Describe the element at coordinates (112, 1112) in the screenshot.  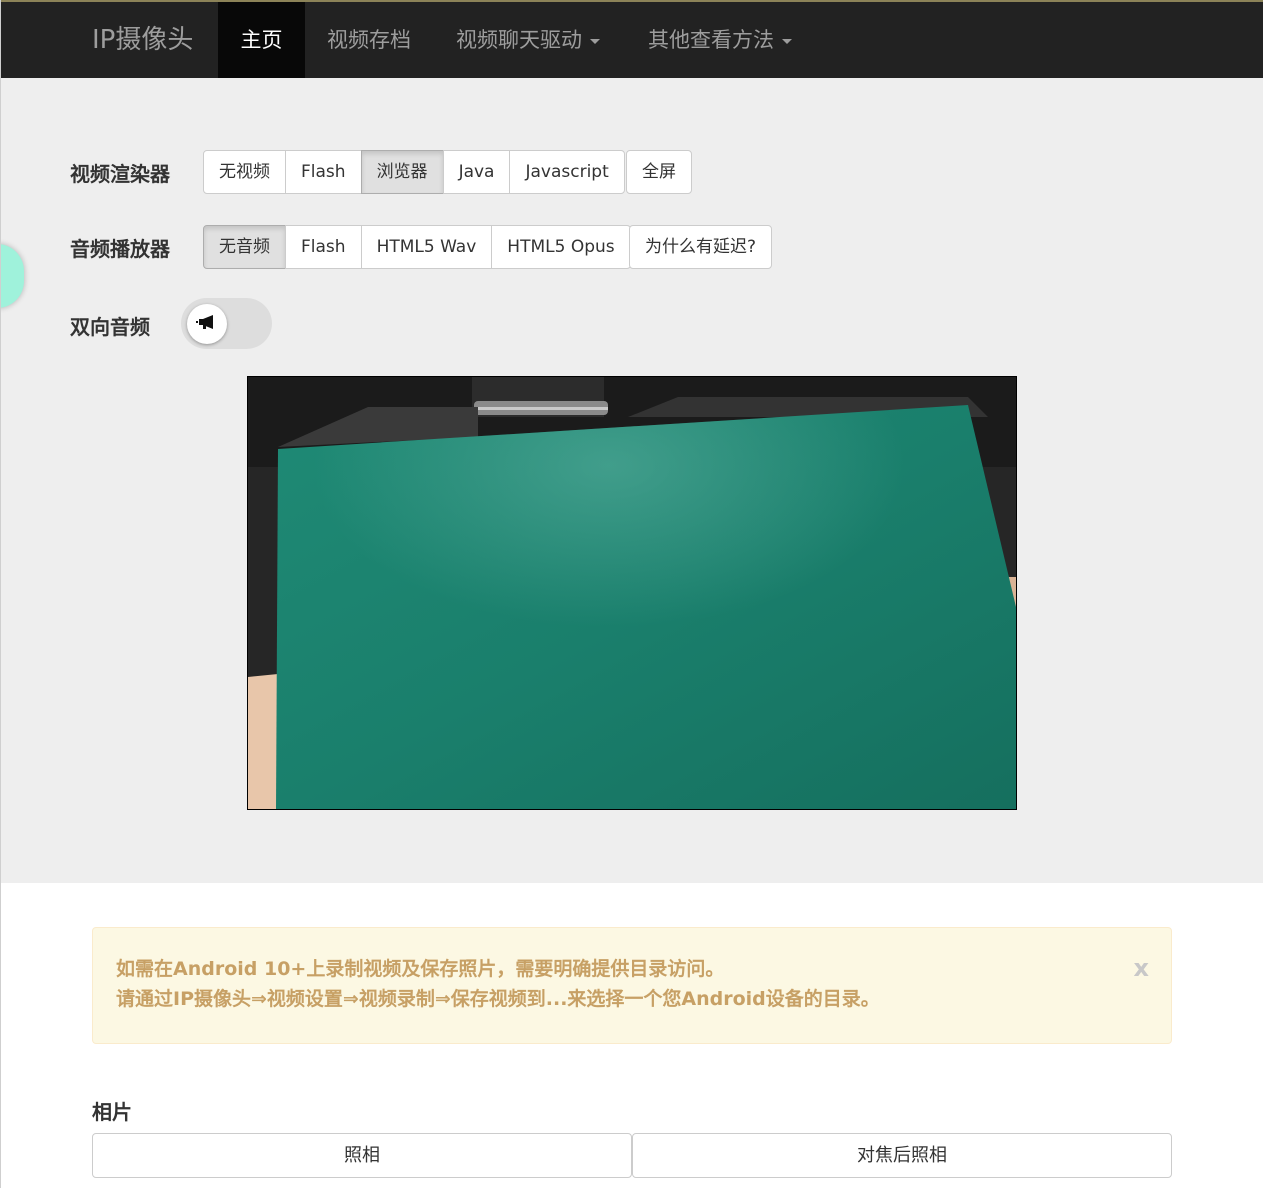
I see `photo-section-title: 相片` at that location.